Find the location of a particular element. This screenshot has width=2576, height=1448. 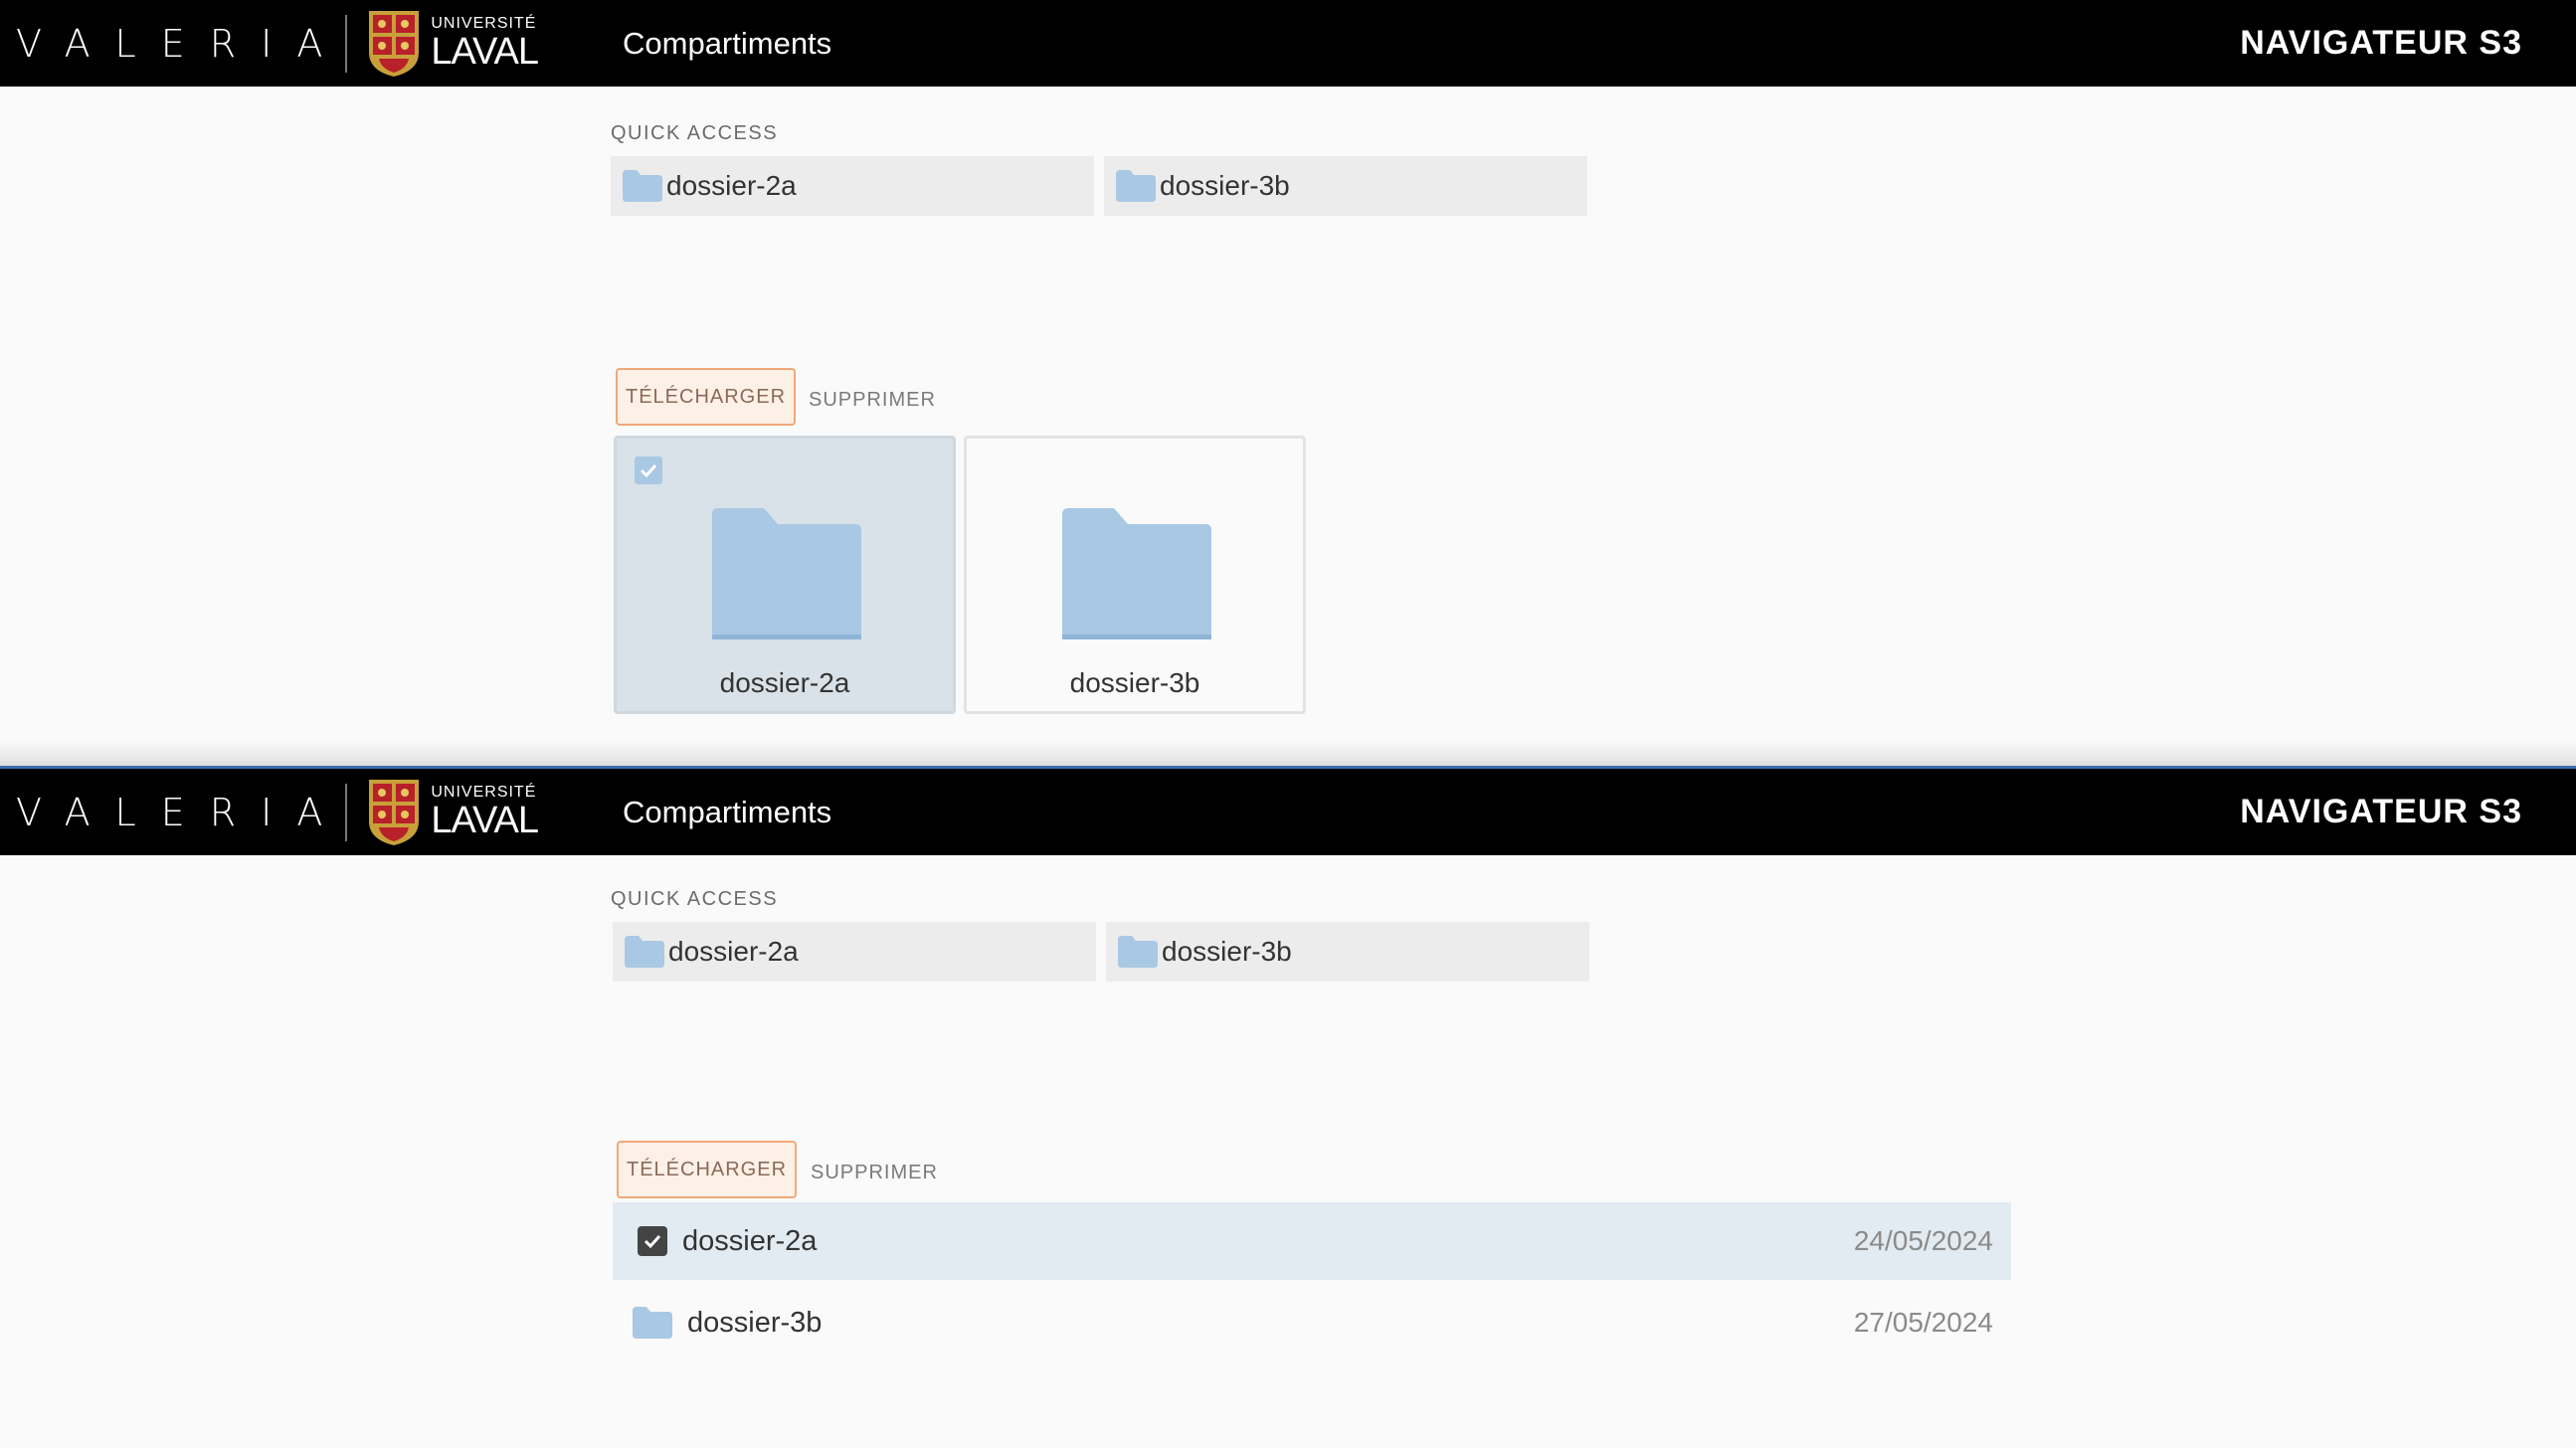

list-item-name: dossier-3b is located at coordinates (755, 1322).